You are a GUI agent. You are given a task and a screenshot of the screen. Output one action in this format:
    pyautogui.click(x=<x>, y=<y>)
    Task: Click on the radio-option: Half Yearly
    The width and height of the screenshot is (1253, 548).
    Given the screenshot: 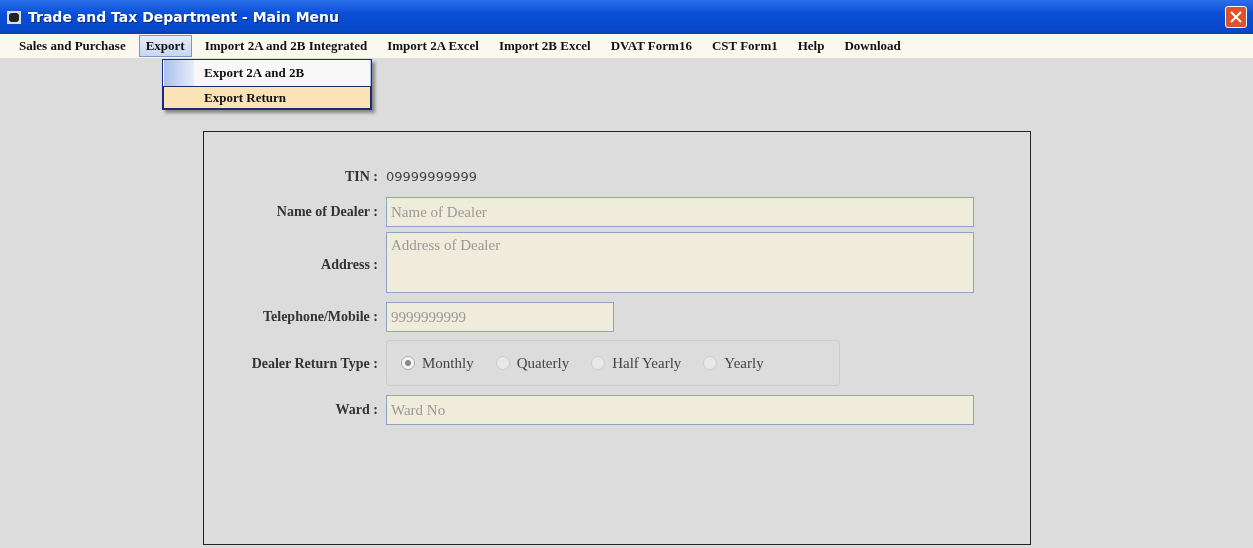 What is the action you would take?
    pyautogui.click(x=636, y=363)
    